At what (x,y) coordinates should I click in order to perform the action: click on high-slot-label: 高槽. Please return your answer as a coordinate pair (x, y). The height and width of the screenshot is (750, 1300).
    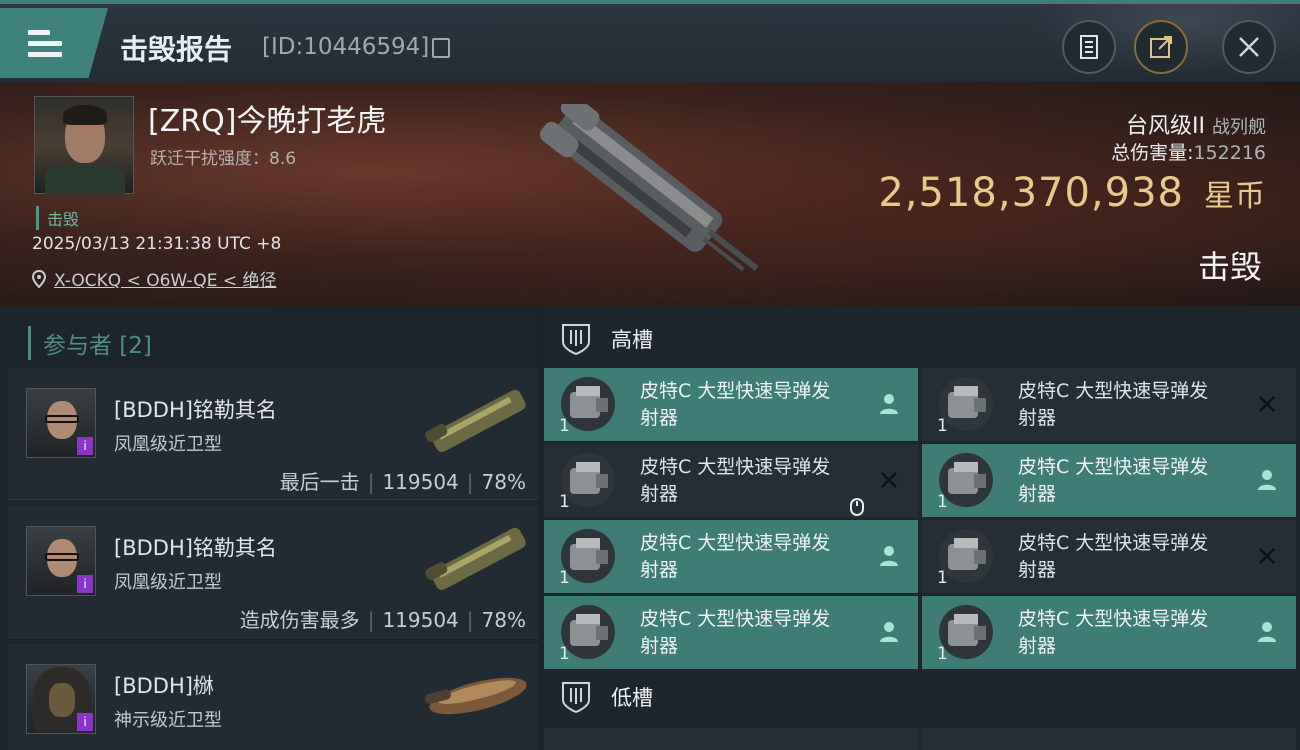
    Looking at the image, I should click on (632, 340).